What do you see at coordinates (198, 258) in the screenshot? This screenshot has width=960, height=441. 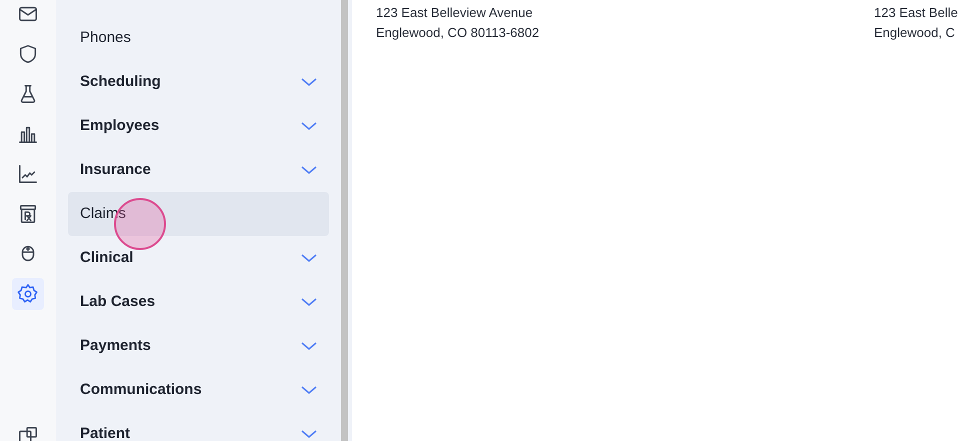 I see `nav-item: Clinical` at bounding box center [198, 258].